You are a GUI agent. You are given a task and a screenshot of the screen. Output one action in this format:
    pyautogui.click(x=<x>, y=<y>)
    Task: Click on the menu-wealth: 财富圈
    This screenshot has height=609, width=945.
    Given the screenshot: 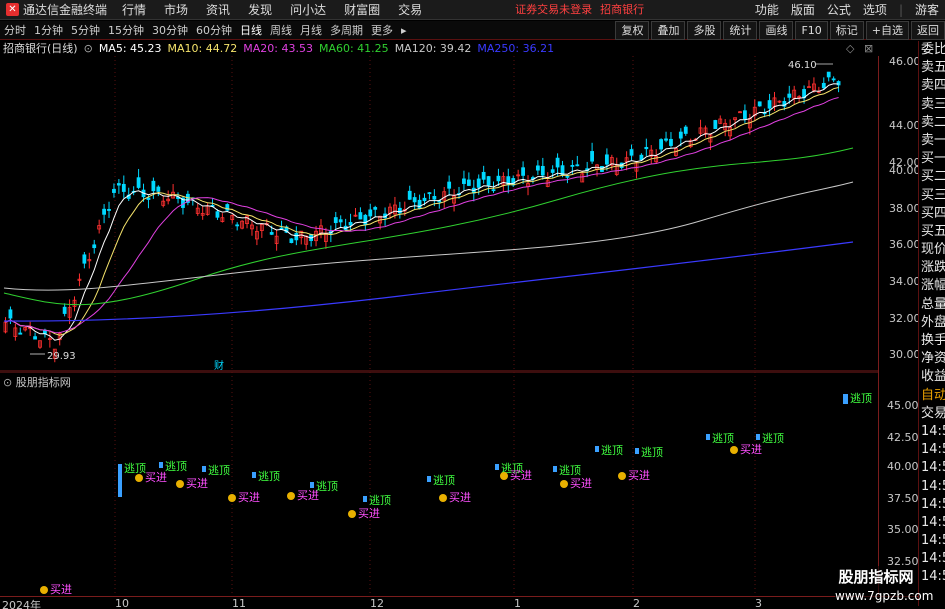 What is the action you would take?
    pyautogui.click(x=362, y=10)
    